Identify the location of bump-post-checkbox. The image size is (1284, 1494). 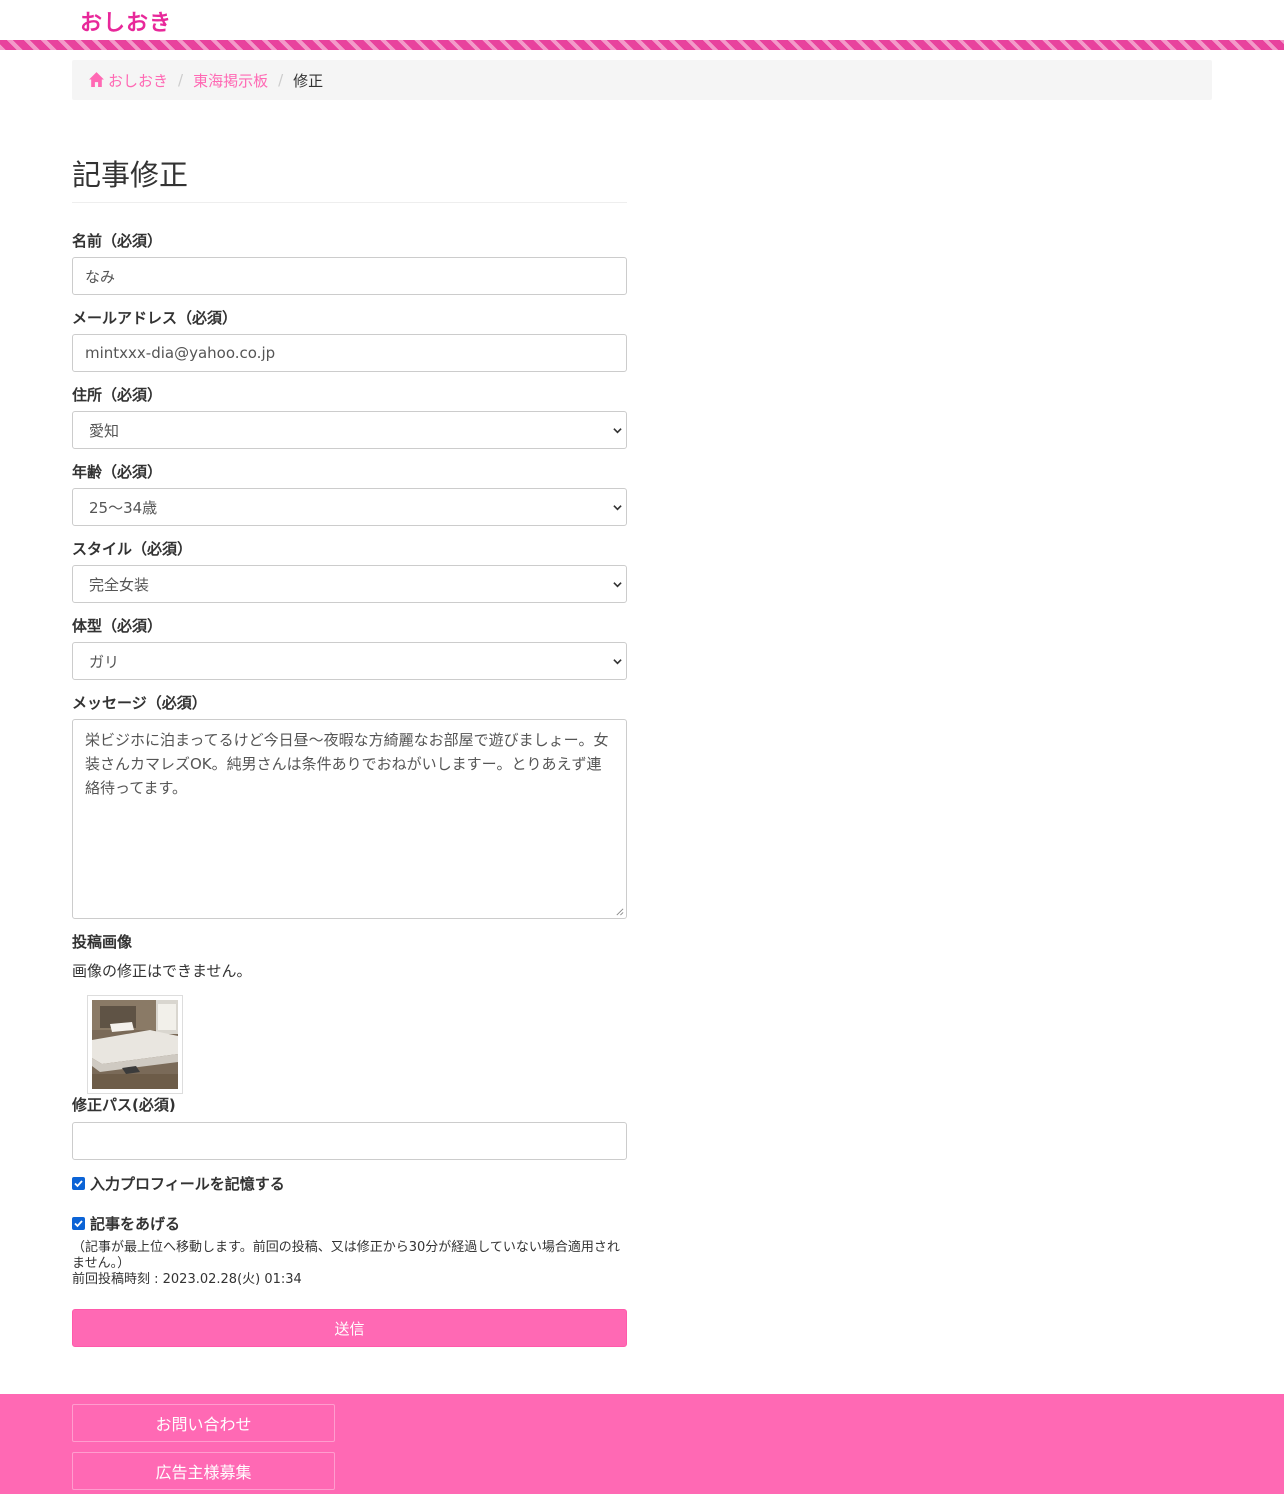
(78, 1223).